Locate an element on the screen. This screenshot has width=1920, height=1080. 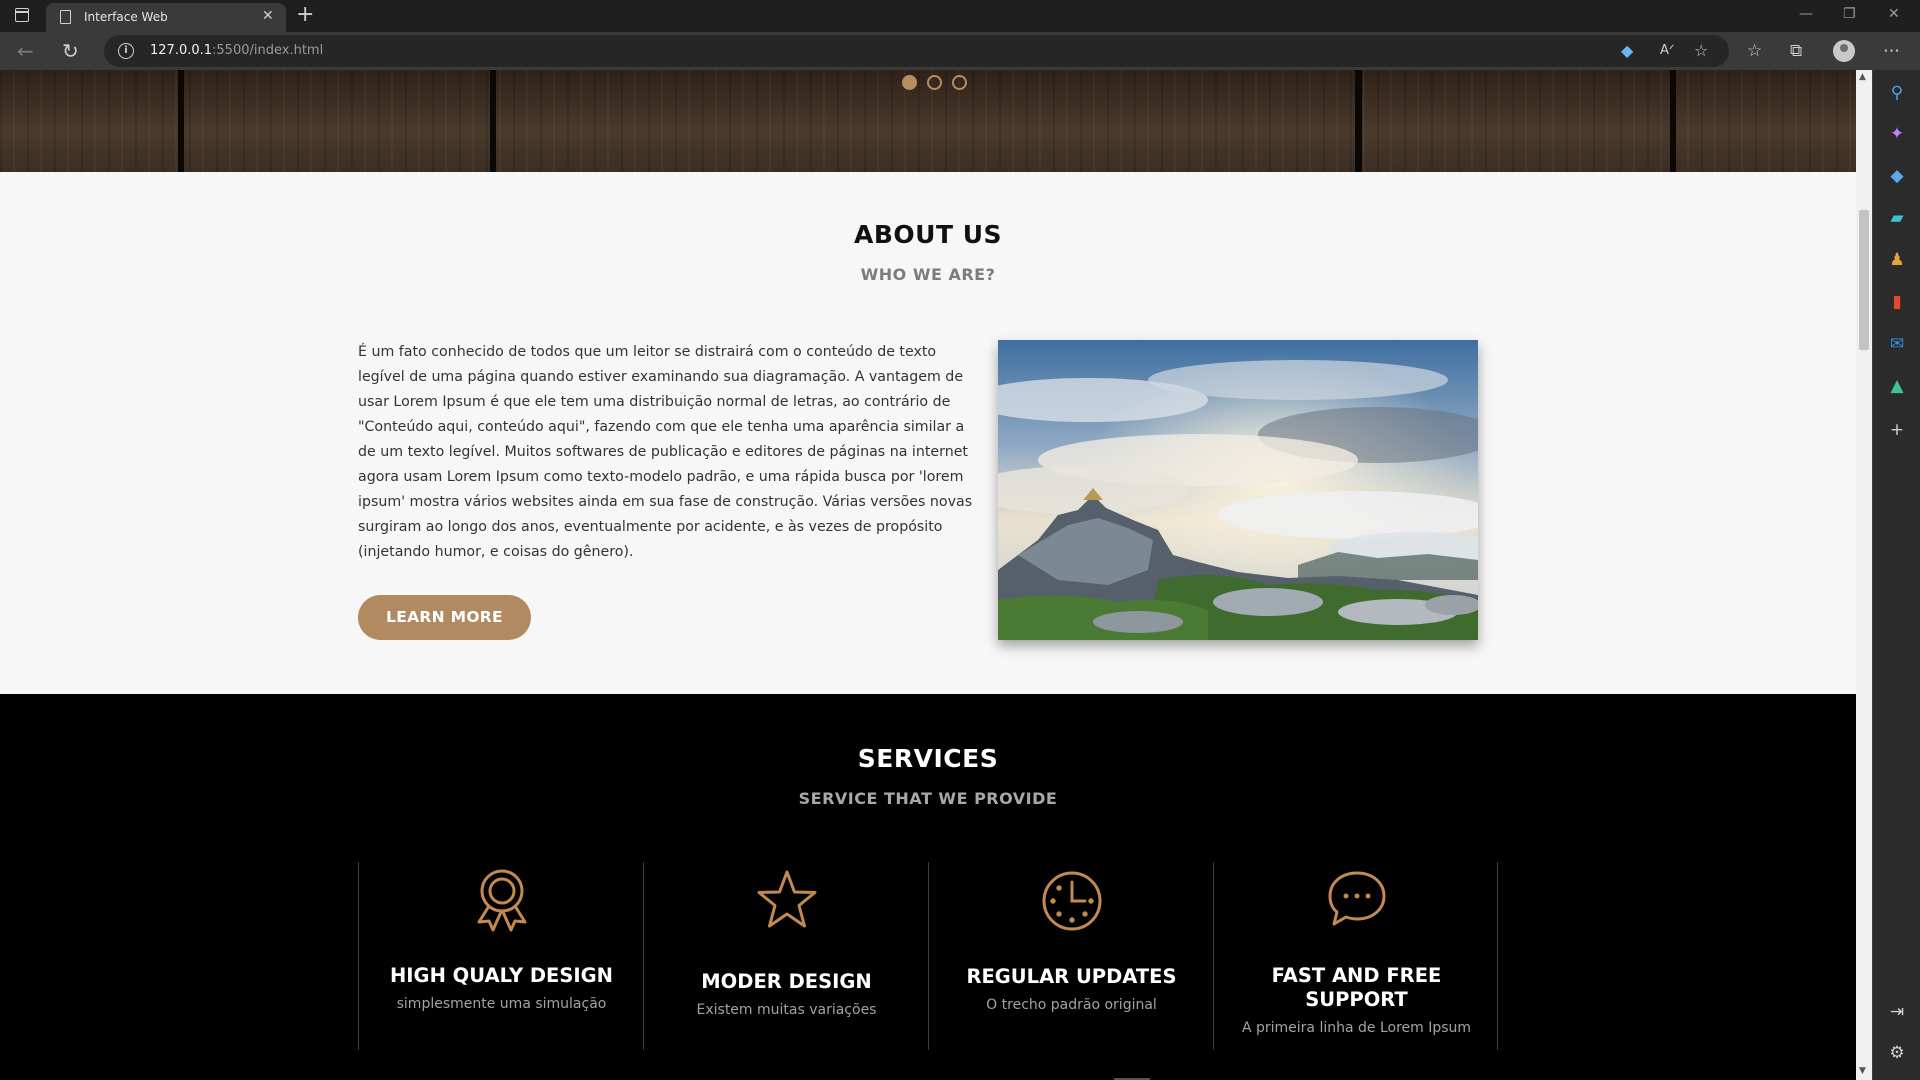
mountain-landscape-image is located at coordinates (1238, 490).